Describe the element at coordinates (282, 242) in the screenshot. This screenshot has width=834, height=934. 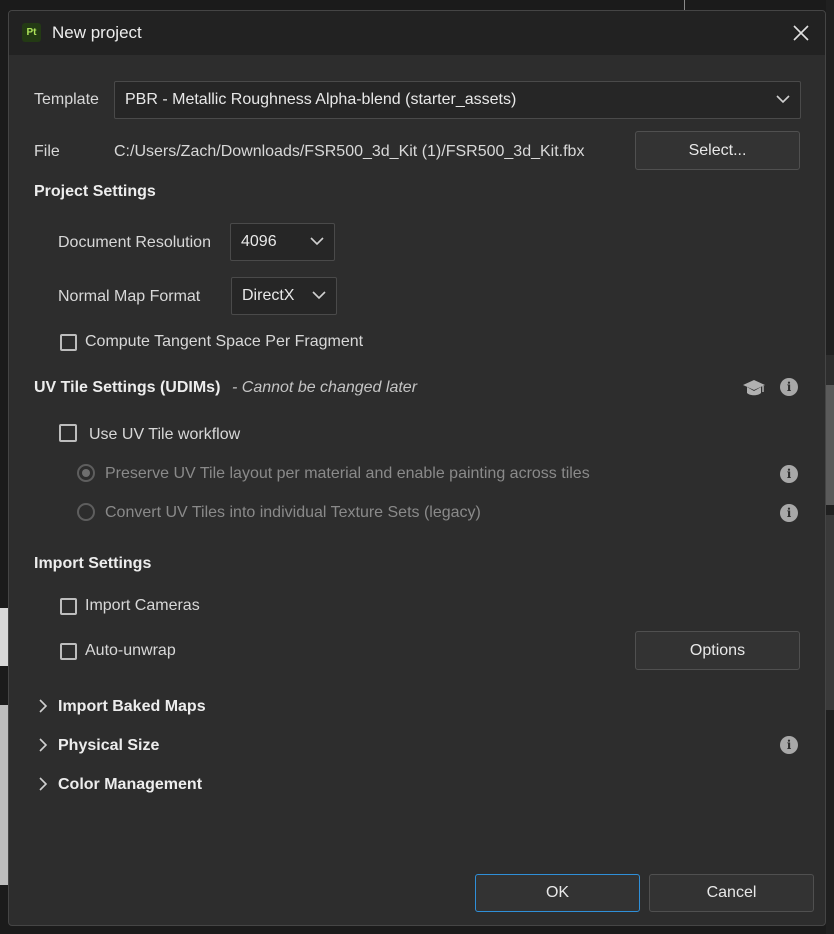
I see `document-resolution-select: 4096` at that location.